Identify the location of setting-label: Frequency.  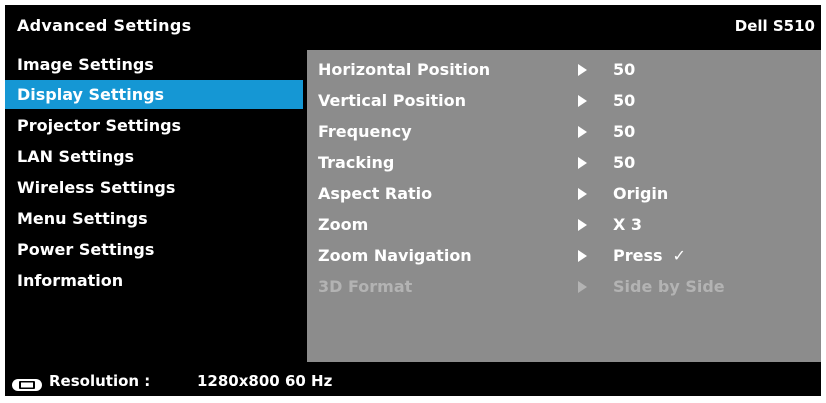
(365, 131).